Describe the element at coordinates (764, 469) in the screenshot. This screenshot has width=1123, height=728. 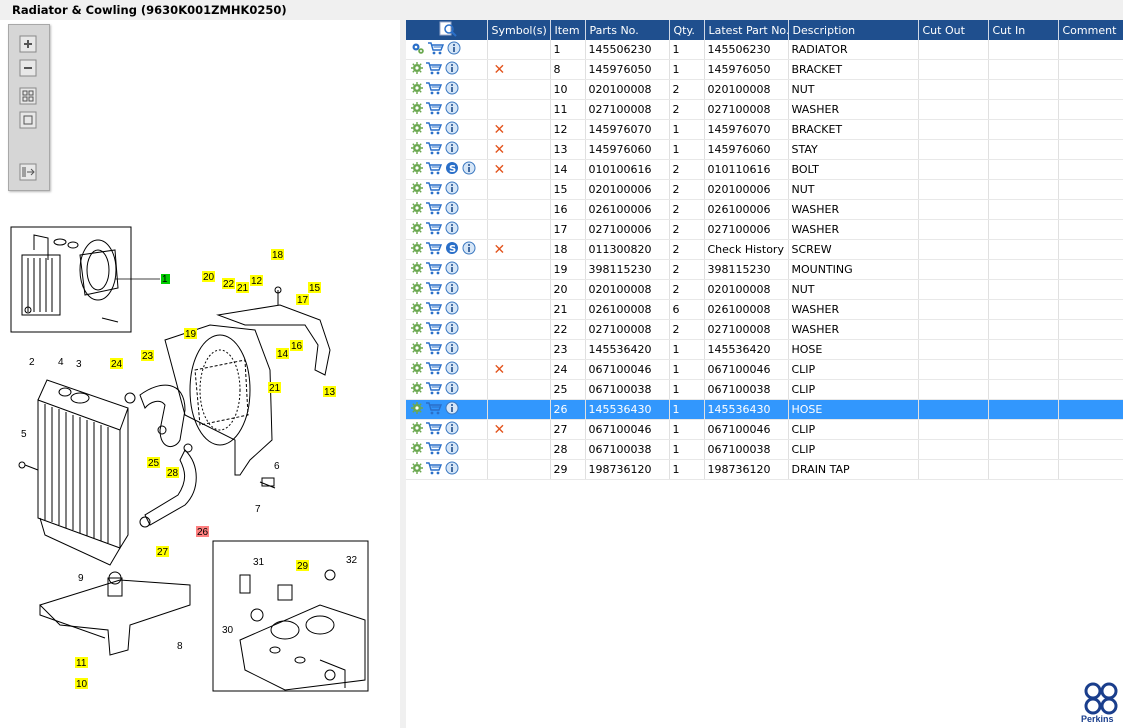
I see `table-row: 29 198736120 1 198736120 DRAIN TAP` at that location.